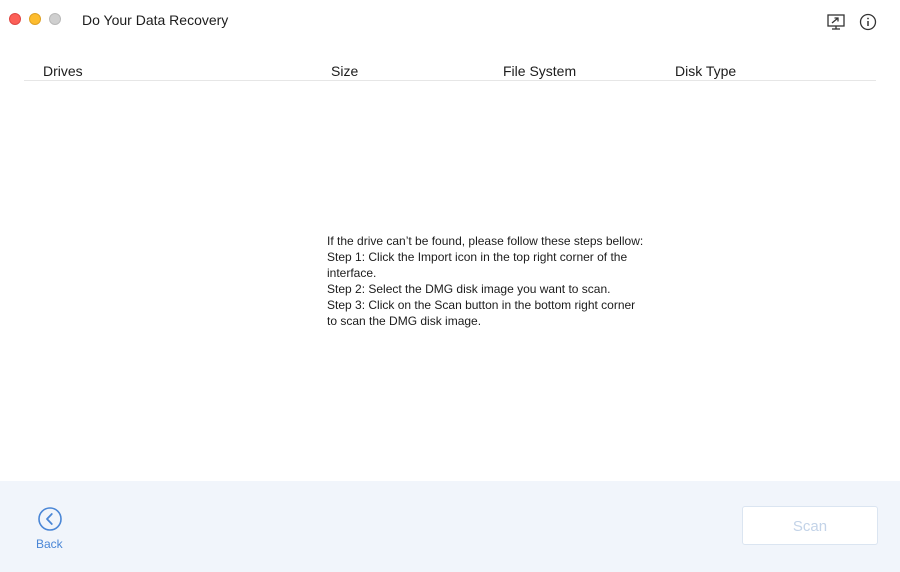 The image size is (900, 572). What do you see at coordinates (450, 20) in the screenshot?
I see `title-bar: Do Your Data Recovery` at bounding box center [450, 20].